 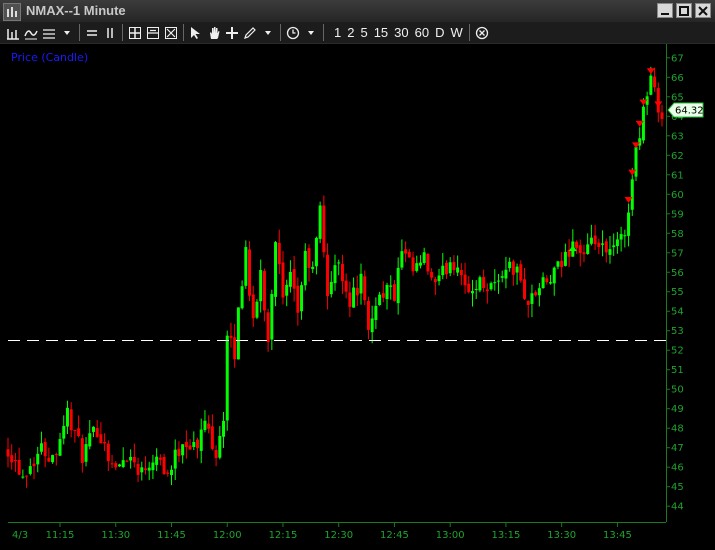 I want to click on timeframe-30-button: 30, so click(x=401, y=32).